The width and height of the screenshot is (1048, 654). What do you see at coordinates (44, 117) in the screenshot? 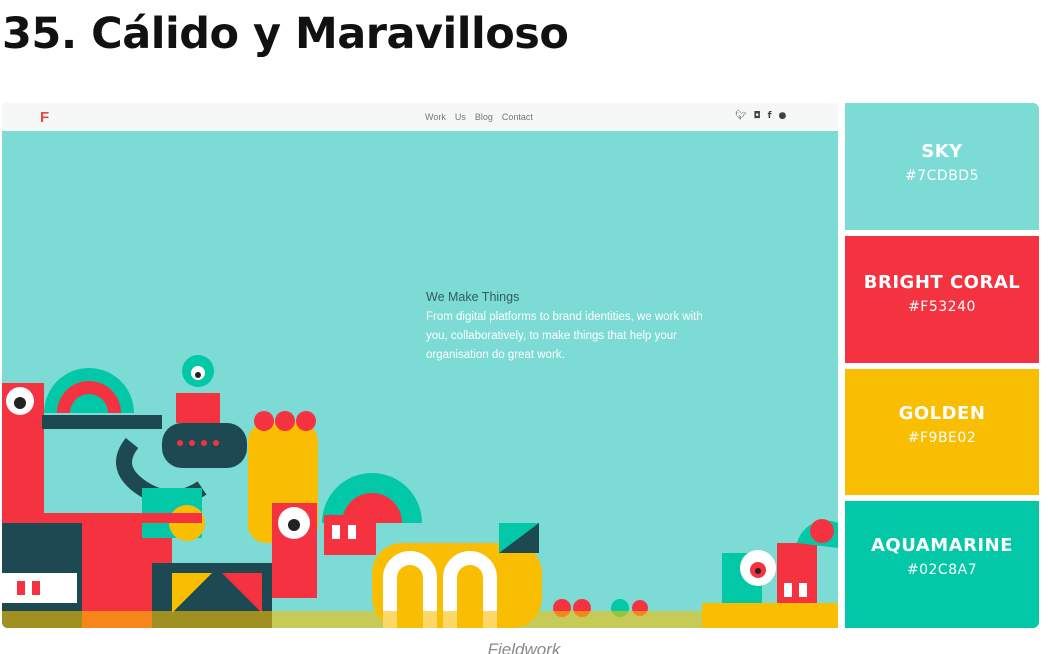
I see `site-logo: F` at bounding box center [44, 117].